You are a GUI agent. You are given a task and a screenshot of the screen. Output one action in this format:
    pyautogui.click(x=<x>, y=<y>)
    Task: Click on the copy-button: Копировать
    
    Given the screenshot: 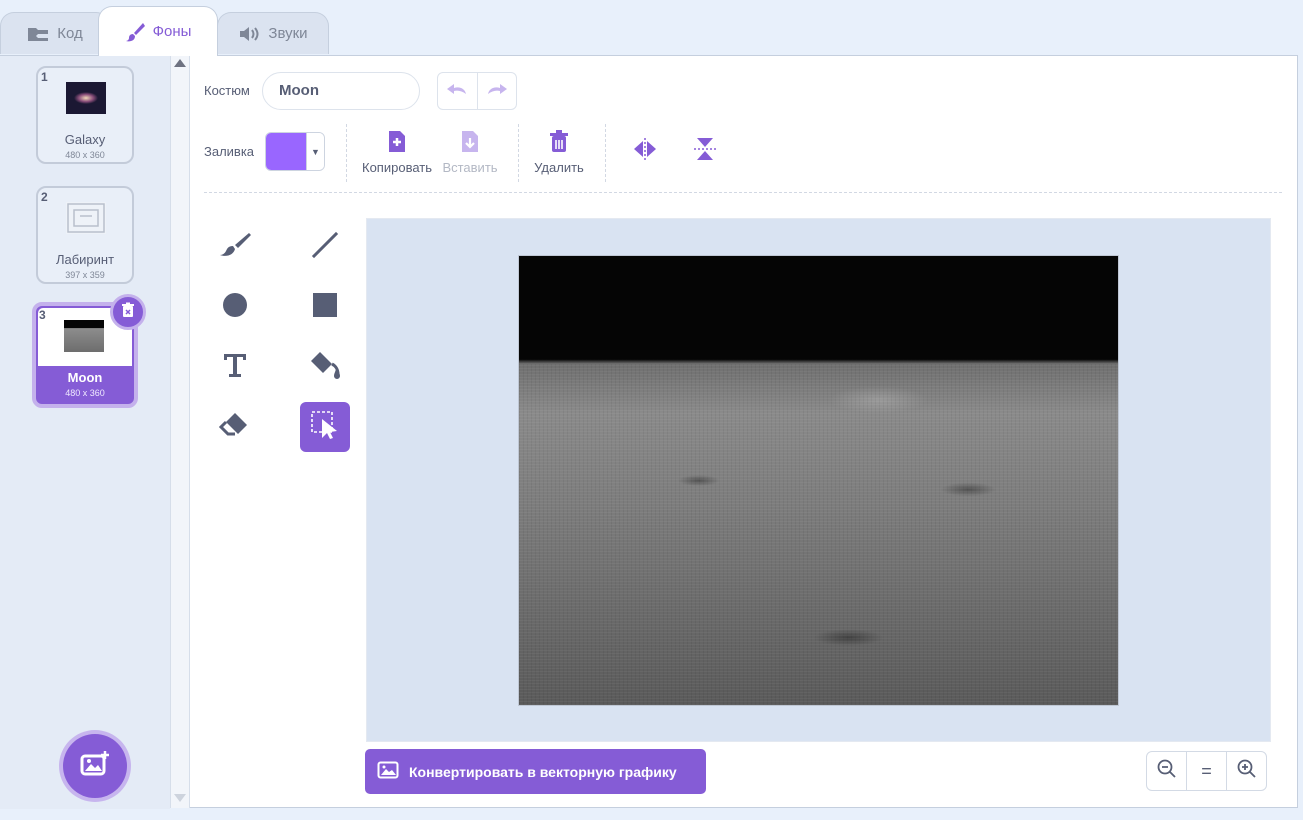 What is the action you would take?
    pyautogui.click(x=397, y=152)
    